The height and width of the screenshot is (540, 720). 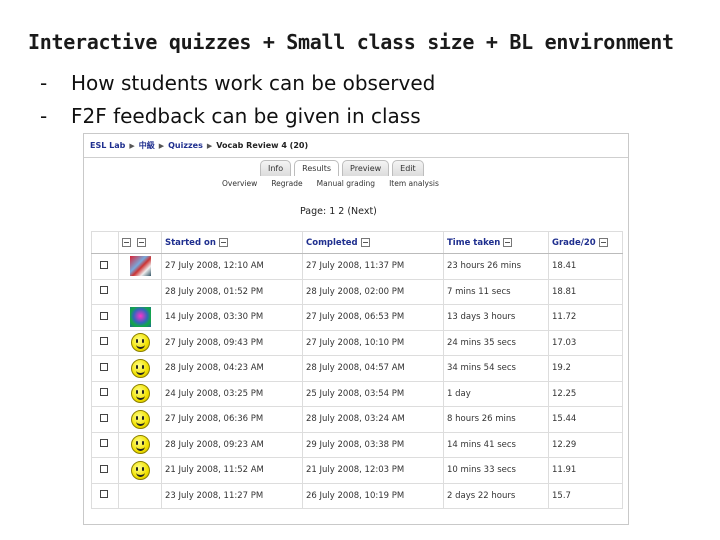 What do you see at coordinates (147, 145) in the screenshot?
I see `breadcrumb-link-course: 中級` at bounding box center [147, 145].